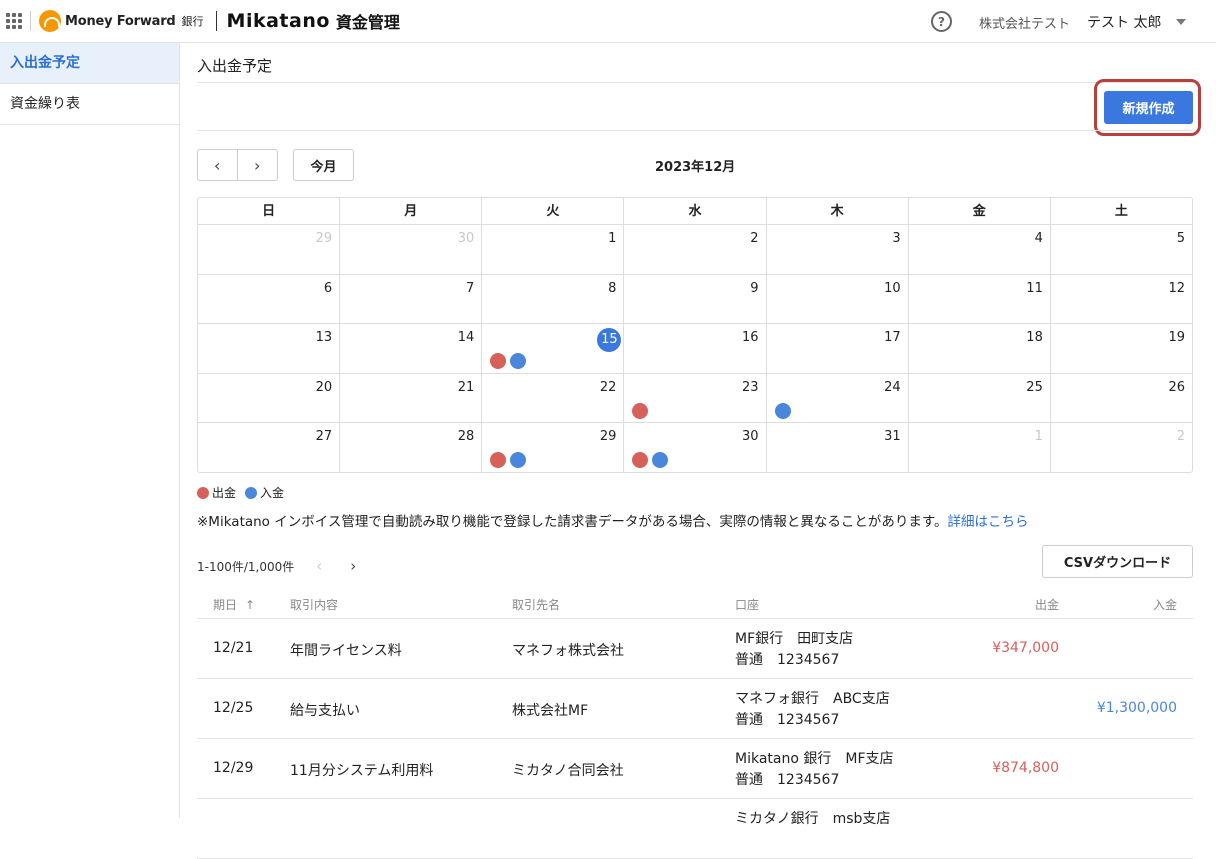 The height and width of the screenshot is (859, 1216). What do you see at coordinates (224, 493) in the screenshot?
I see `legend-expense-label: 出金` at bounding box center [224, 493].